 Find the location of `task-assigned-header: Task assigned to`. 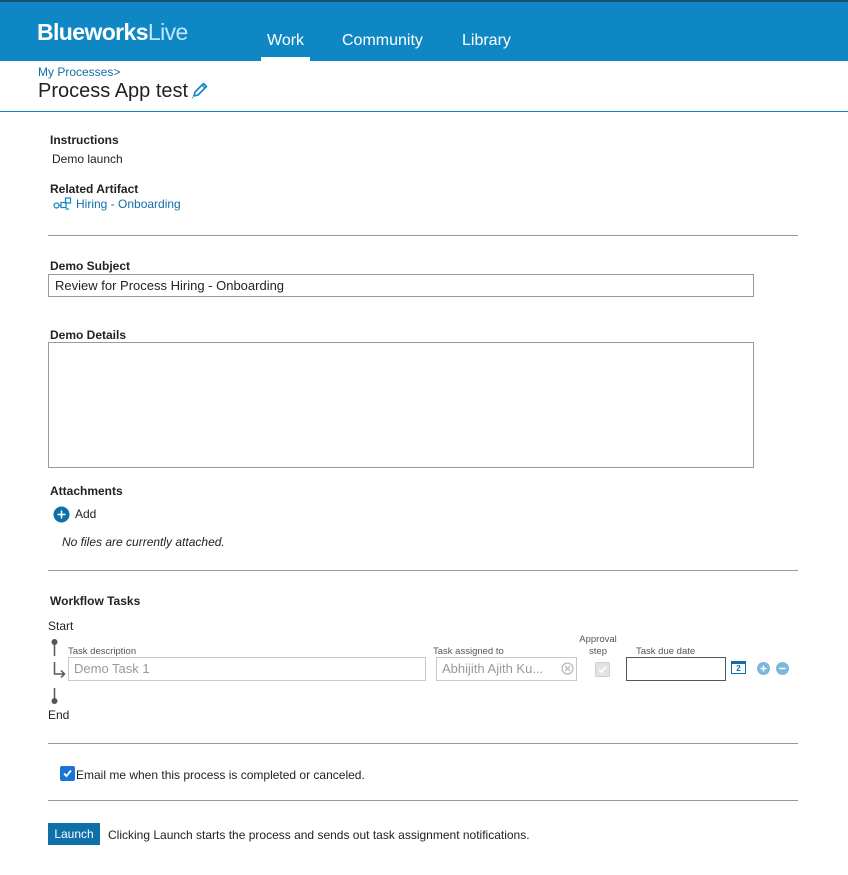

task-assigned-header: Task assigned to is located at coordinates (468, 651).